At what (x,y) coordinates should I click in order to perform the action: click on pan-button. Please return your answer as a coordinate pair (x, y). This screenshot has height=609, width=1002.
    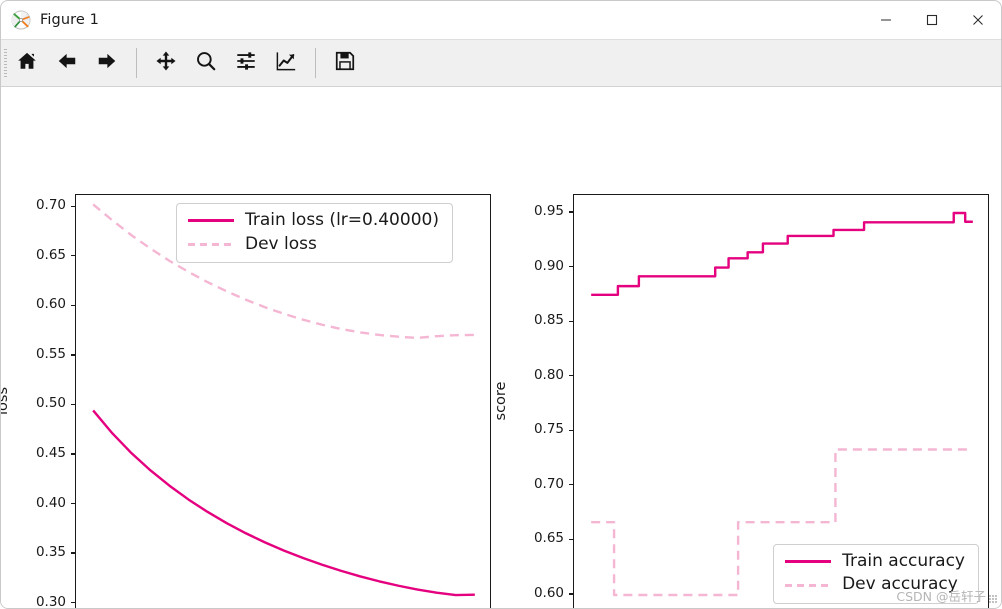
    Looking at the image, I should click on (166, 63).